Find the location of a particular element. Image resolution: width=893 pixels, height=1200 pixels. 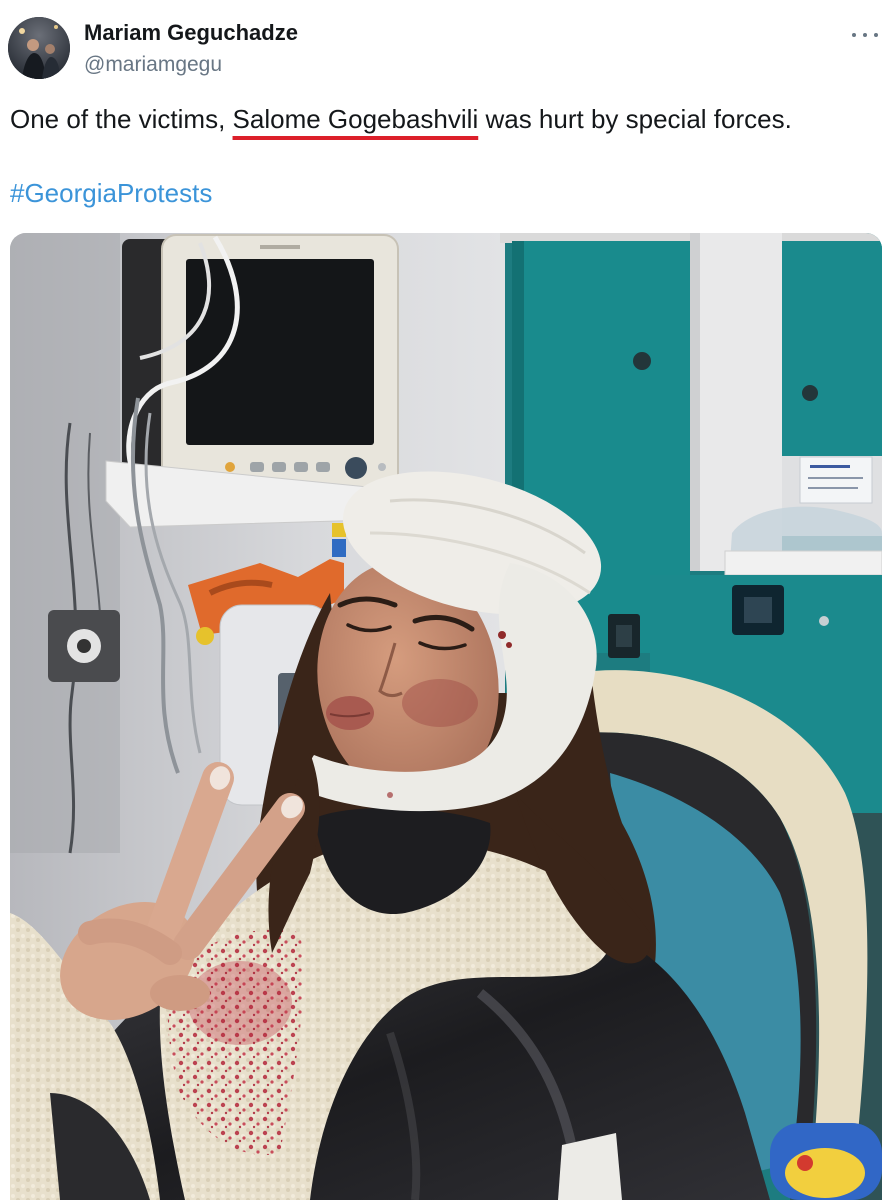

wall-shadow is located at coordinates (65, 543).